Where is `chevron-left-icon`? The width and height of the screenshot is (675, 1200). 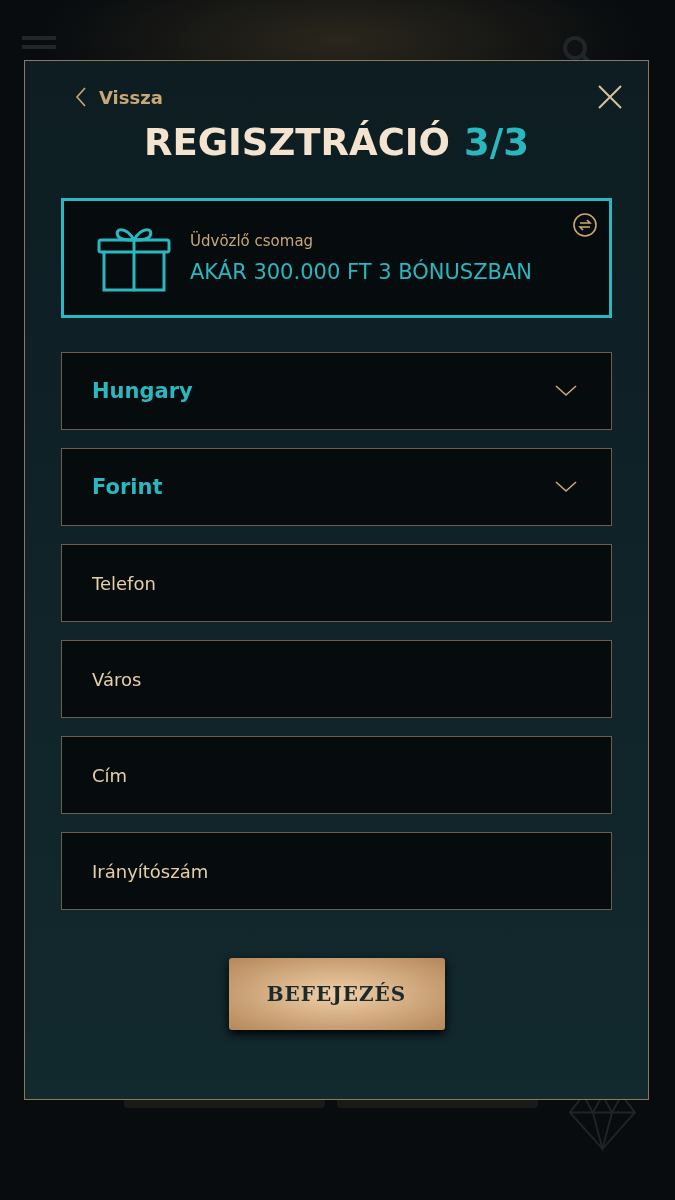 chevron-left-icon is located at coordinates (81, 97).